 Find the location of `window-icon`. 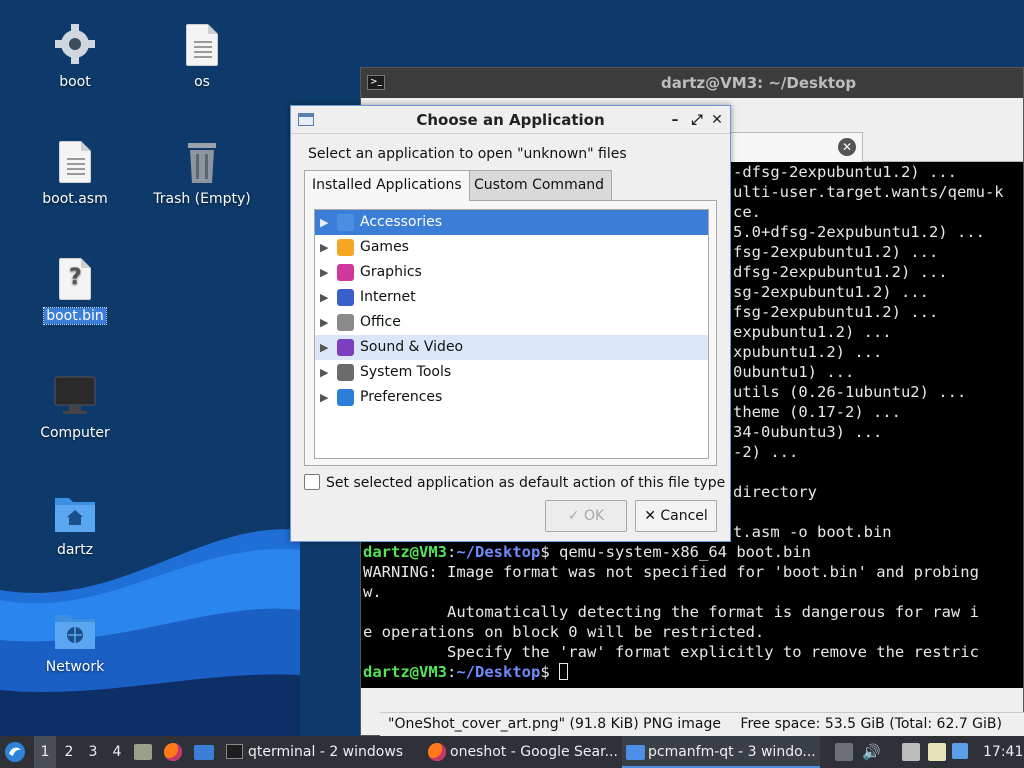

window-icon is located at coordinates (306, 119).